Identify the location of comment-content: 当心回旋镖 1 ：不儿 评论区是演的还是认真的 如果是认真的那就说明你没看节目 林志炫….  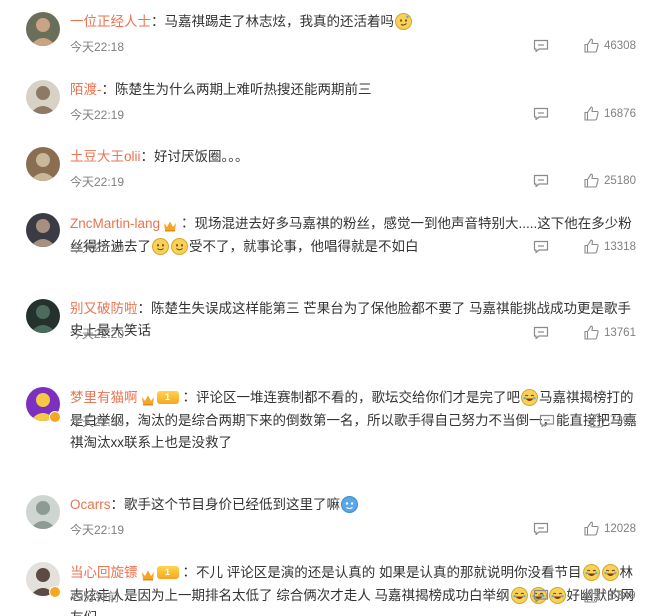
(355, 588).